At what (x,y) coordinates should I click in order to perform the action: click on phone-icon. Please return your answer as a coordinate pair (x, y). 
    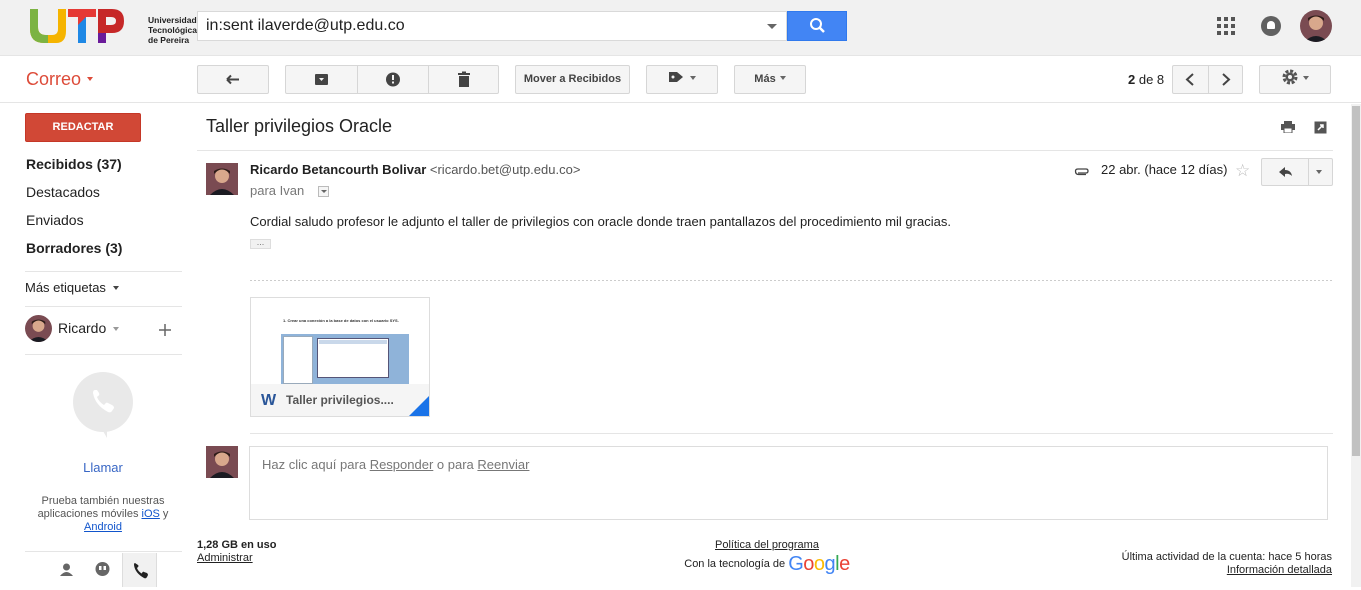
    Looking at the image, I should click on (141, 571).